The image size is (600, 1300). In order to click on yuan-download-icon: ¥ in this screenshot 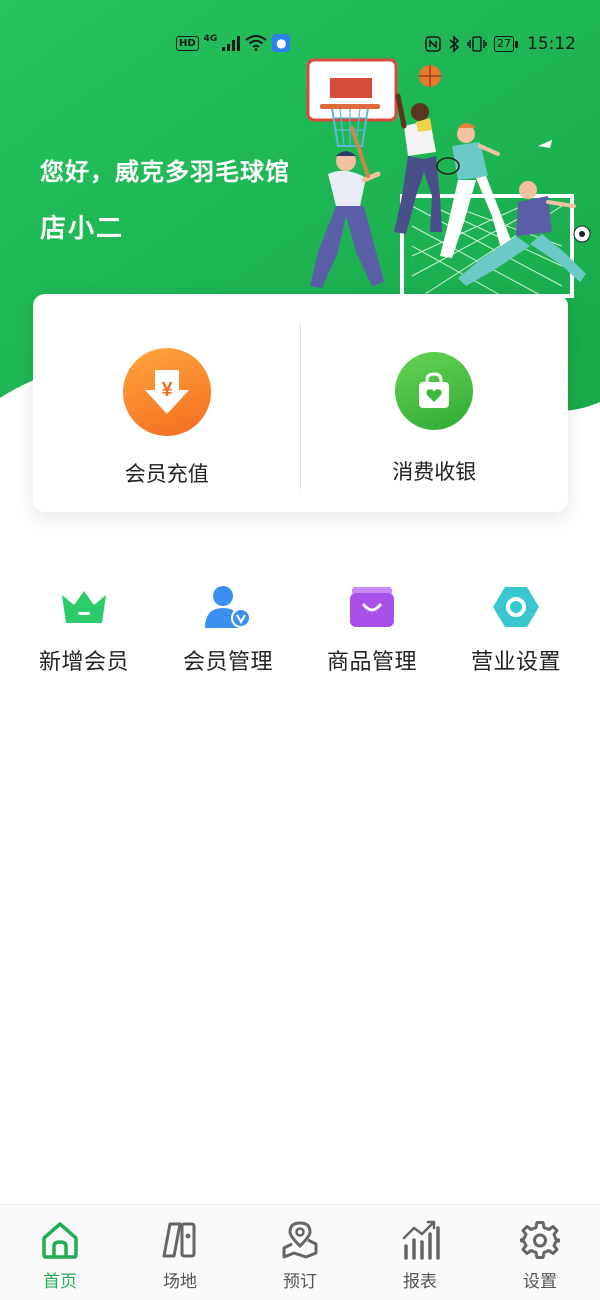, I will do `click(166, 392)`.